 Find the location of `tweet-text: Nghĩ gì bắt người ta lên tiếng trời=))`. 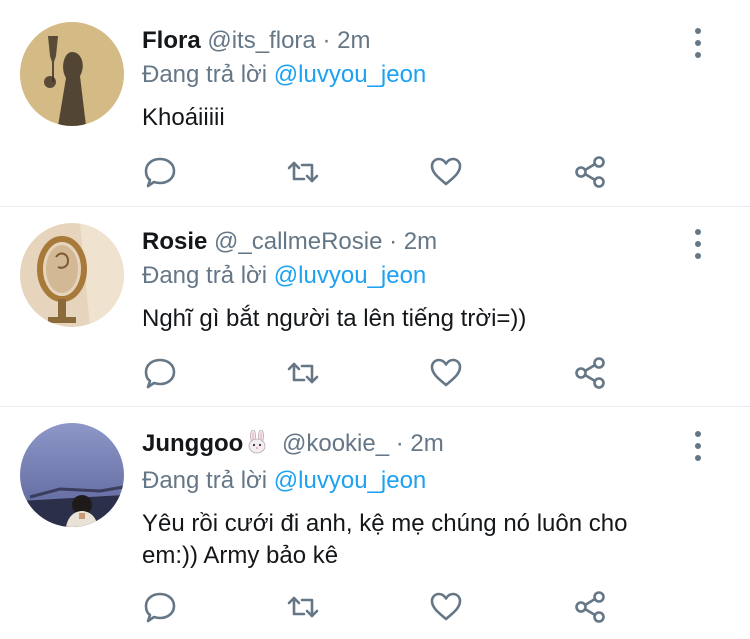

tweet-text: Nghĩ gì bắt người ta lên tiếng trời=)) is located at coordinates (334, 318).